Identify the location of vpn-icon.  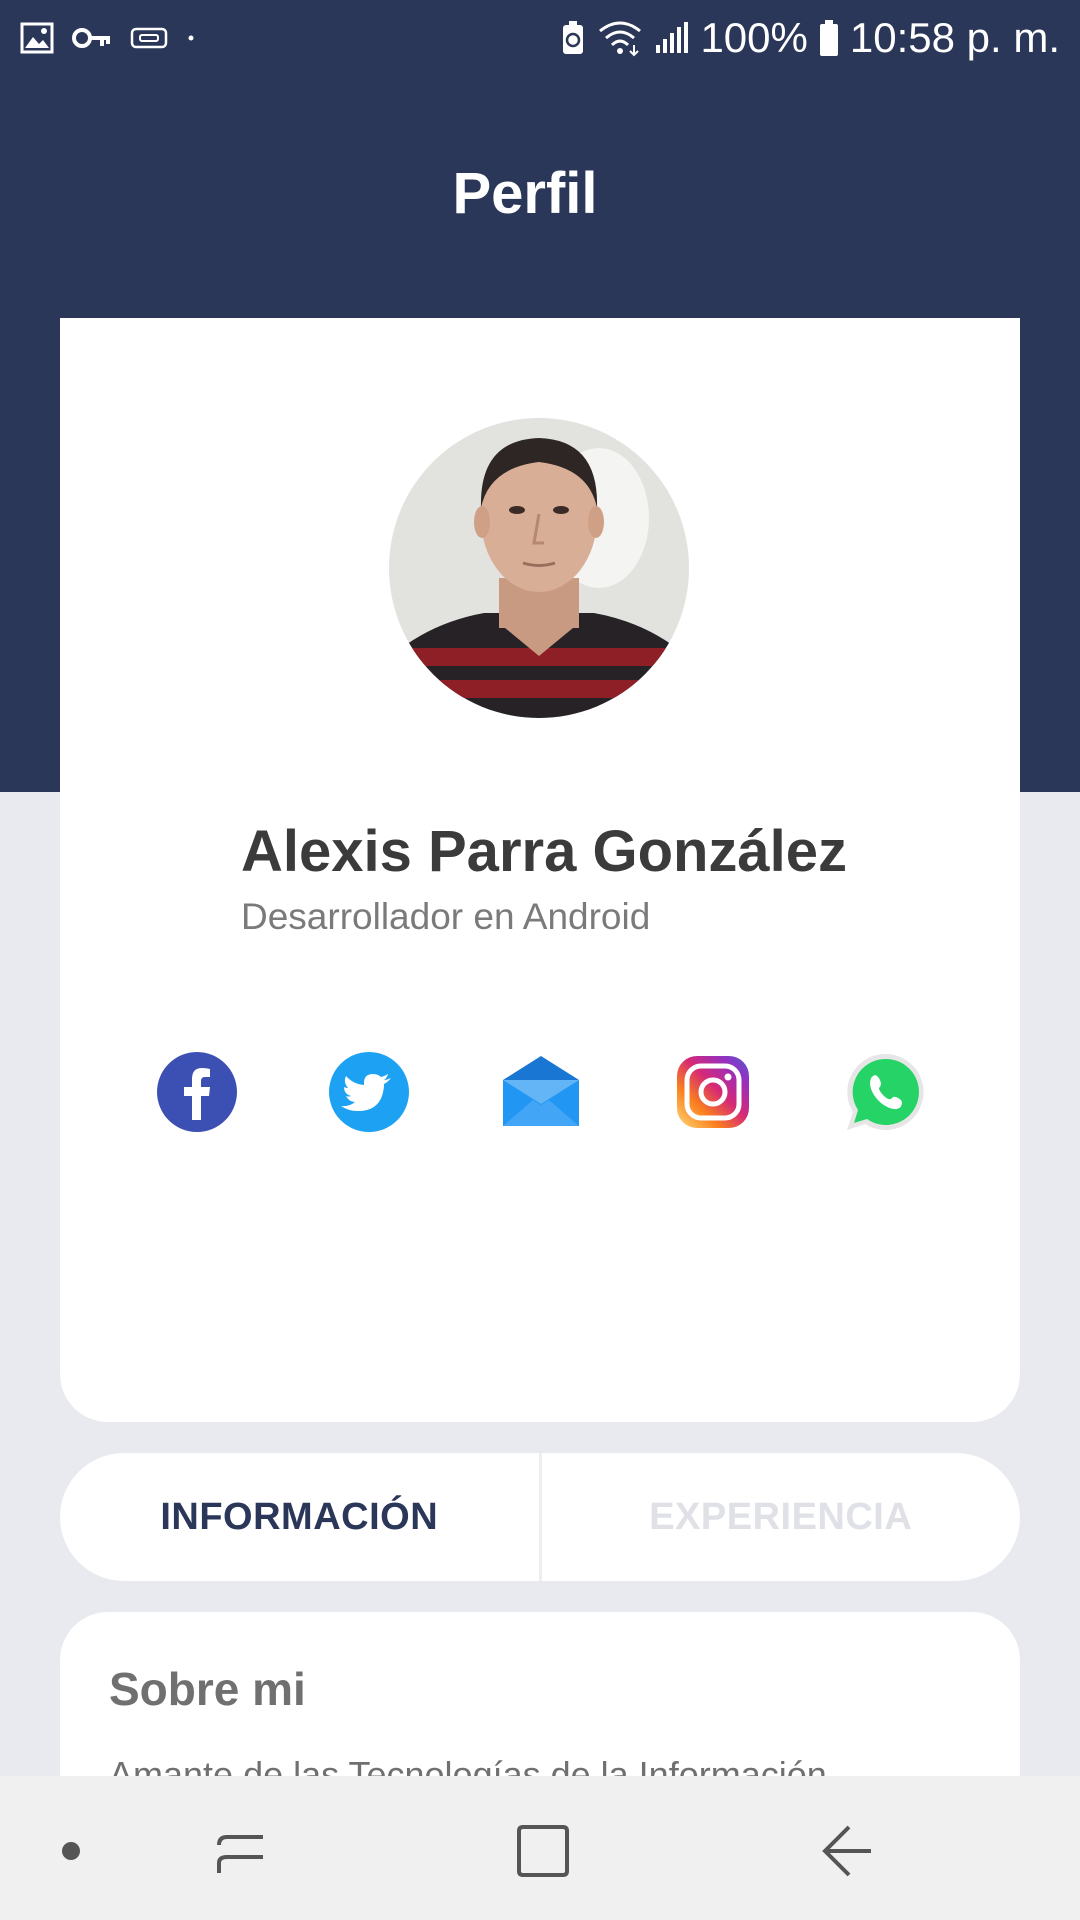
(149, 38).